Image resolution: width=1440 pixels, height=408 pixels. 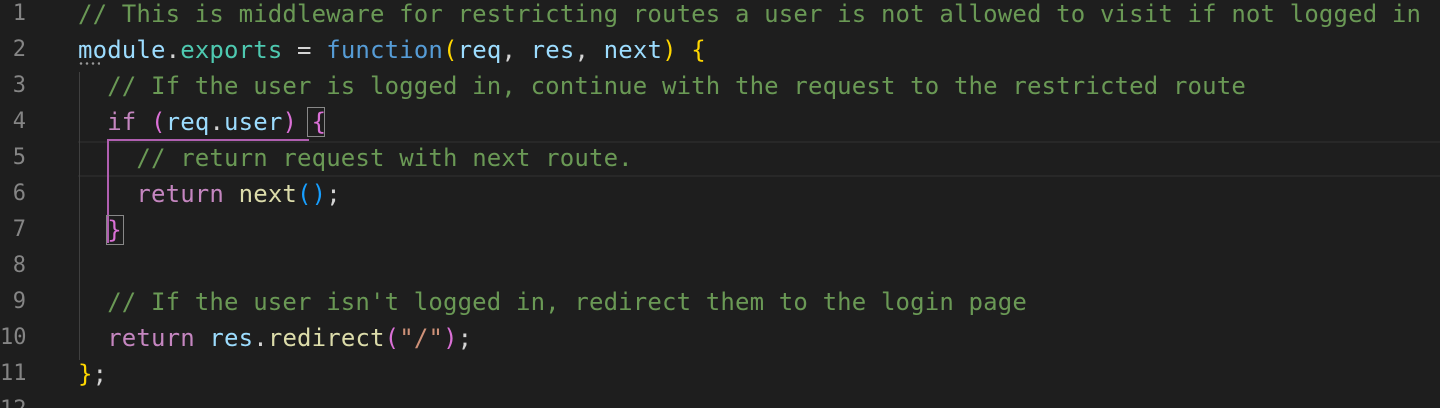 I want to click on code-token-comment: // return request with next route., so click(x=384, y=158).